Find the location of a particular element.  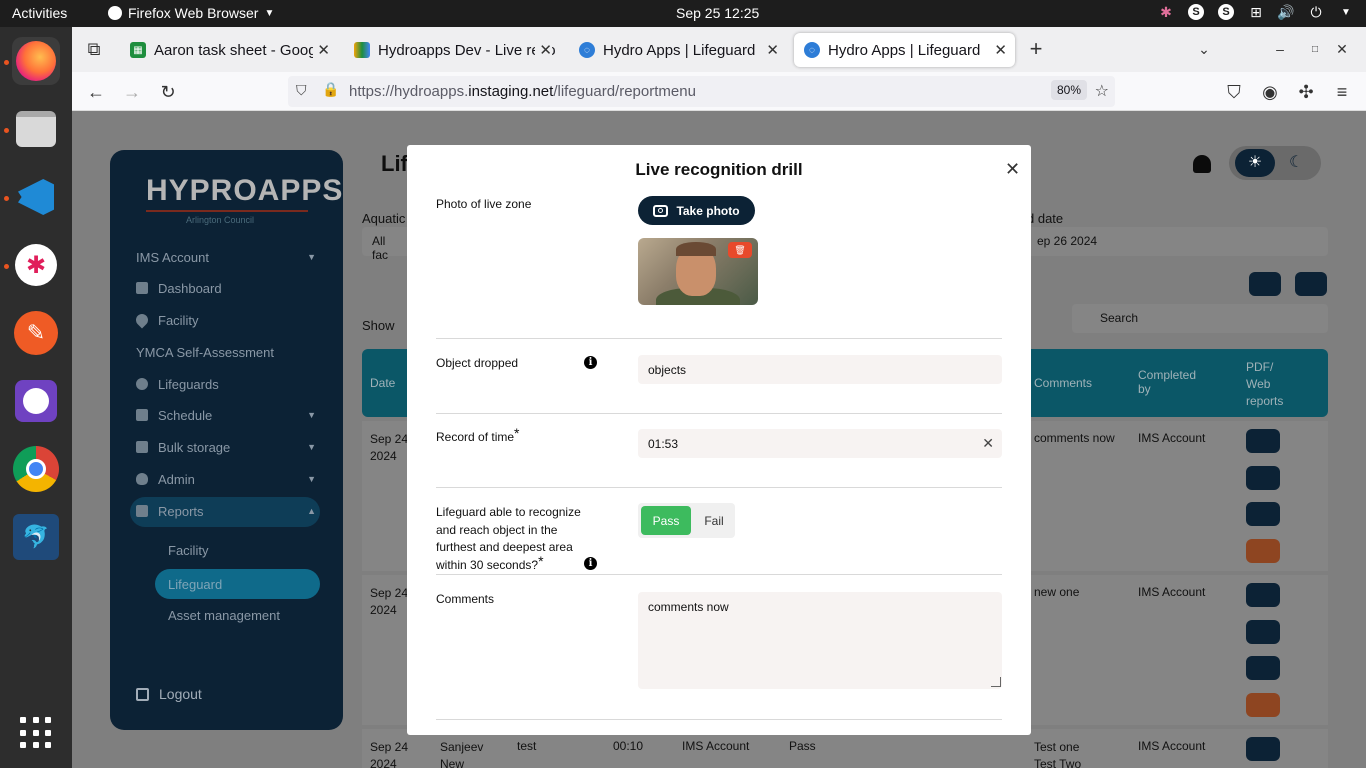

export-pdf-button is located at coordinates (1265, 284).